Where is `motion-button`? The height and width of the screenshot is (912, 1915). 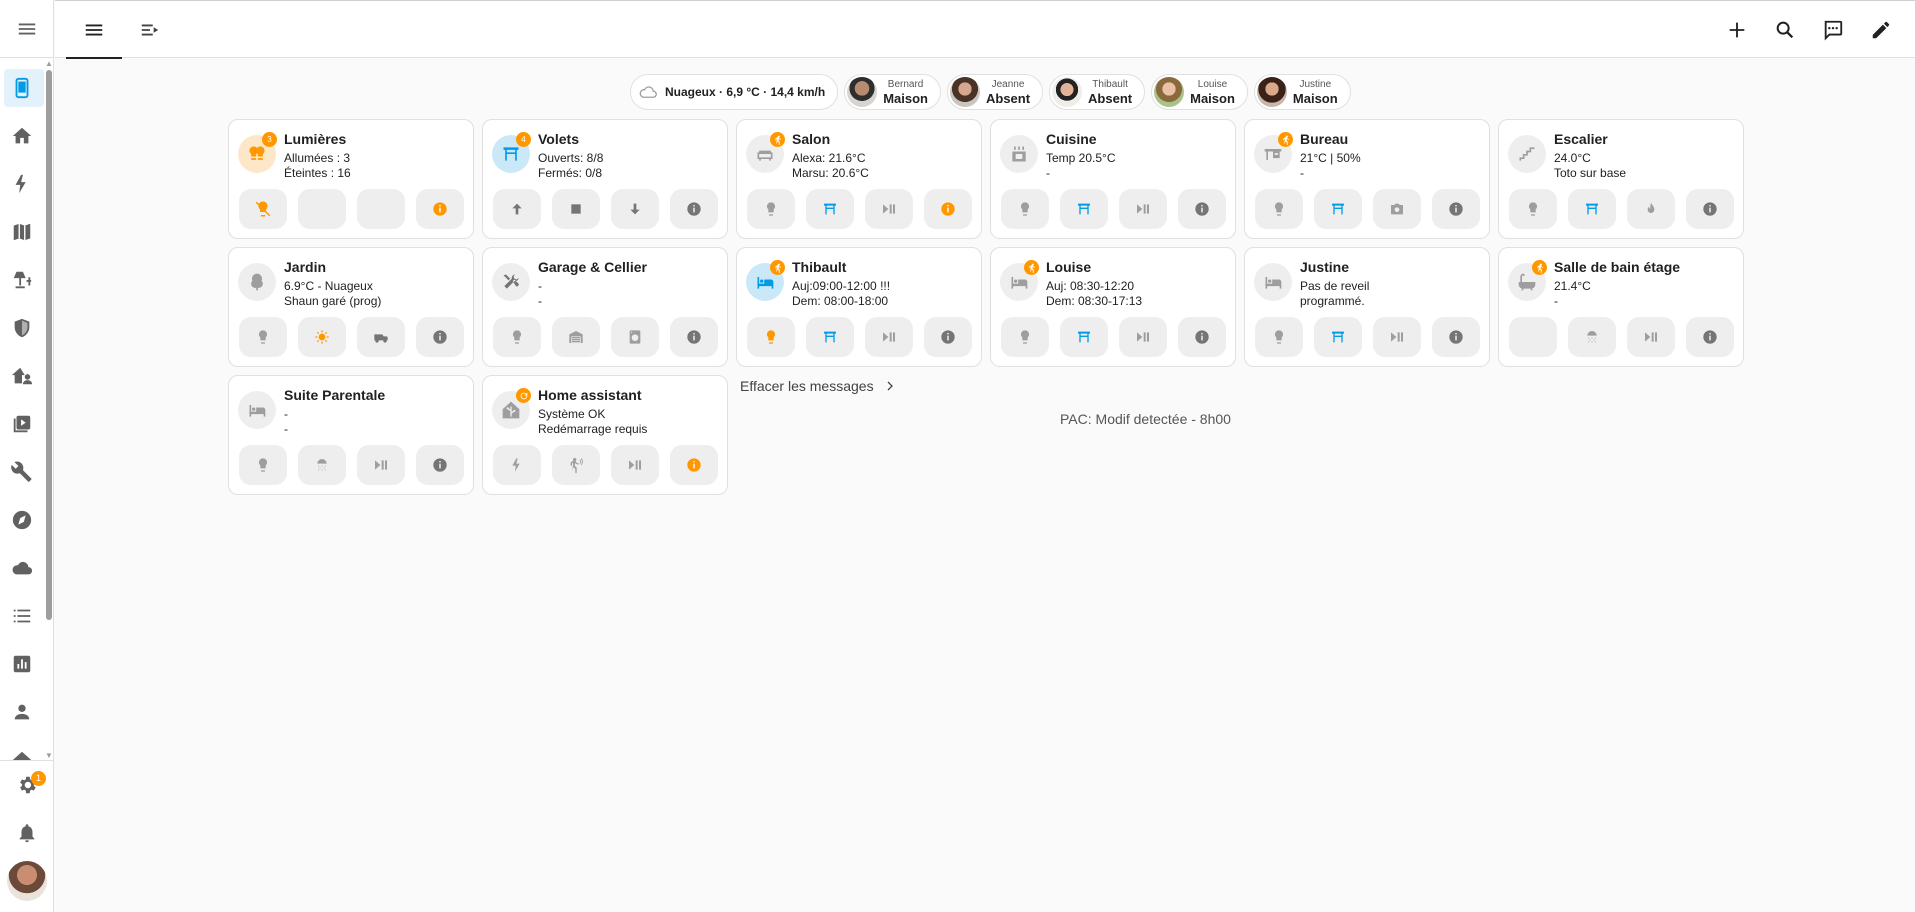
motion-button is located at coordinates (576, 465).